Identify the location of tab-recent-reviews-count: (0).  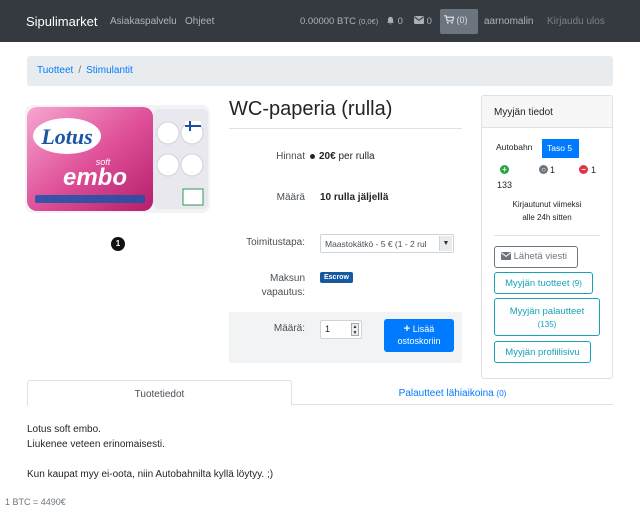
(501, 393).